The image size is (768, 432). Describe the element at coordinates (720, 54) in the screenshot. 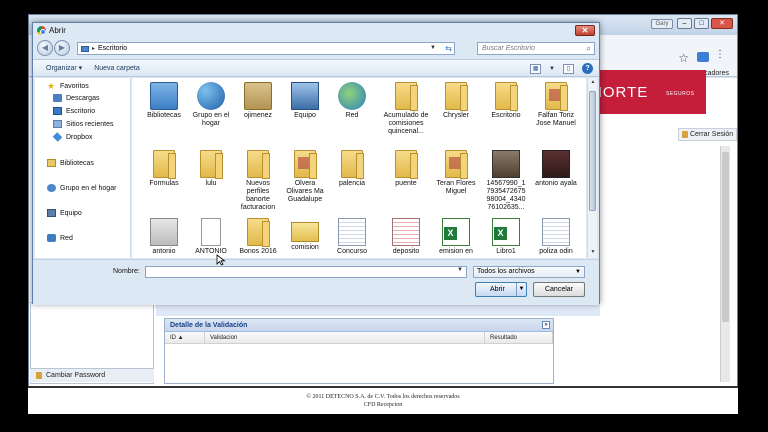

I see `menu-icon: ⋮` at that location.